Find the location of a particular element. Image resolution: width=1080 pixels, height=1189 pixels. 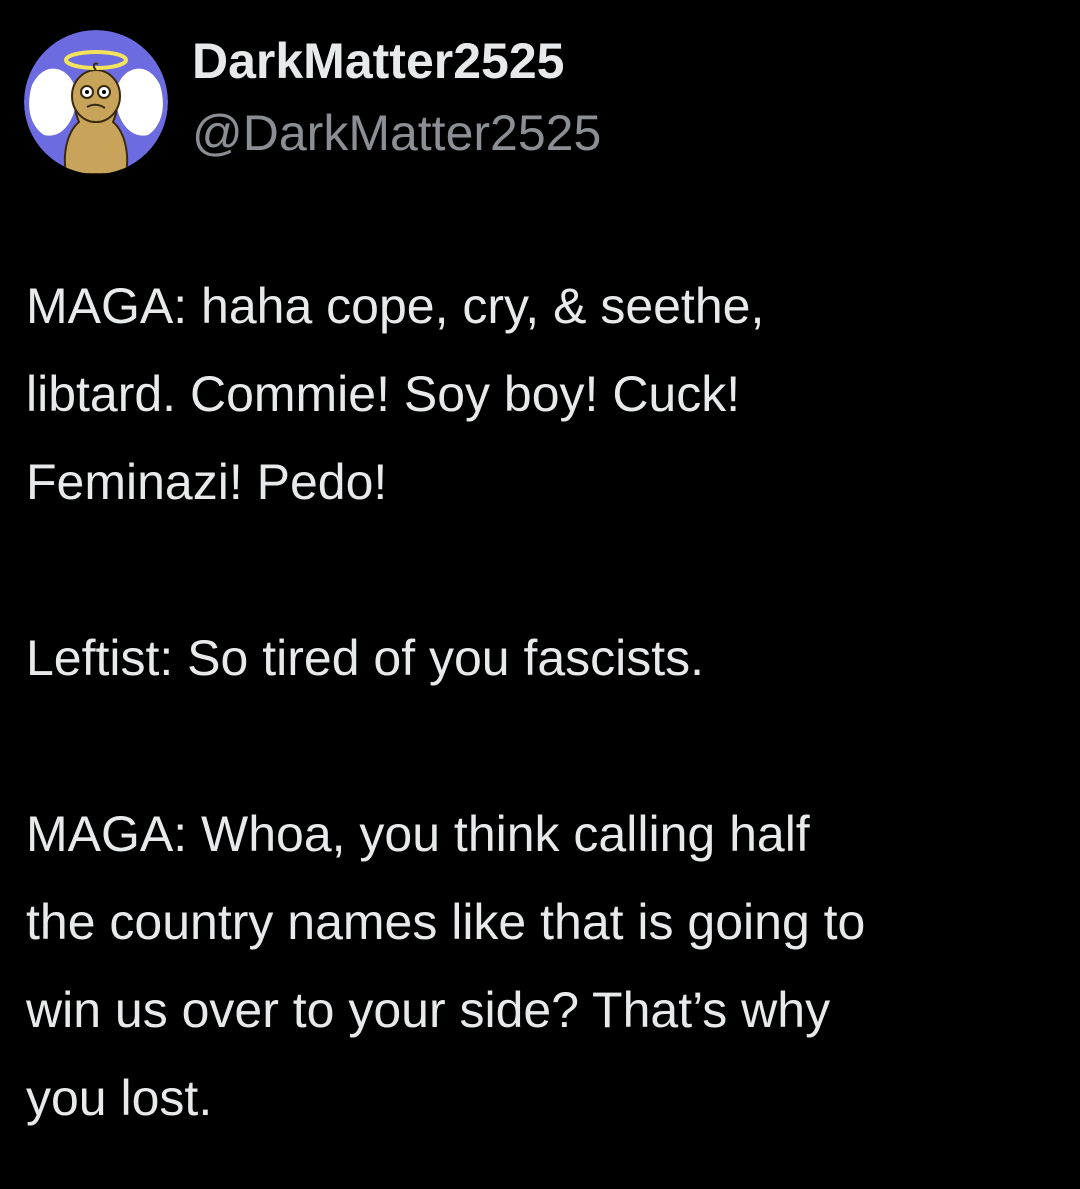

text-line: win us over to your side? That’s why is located at coordinates (428, 1010).